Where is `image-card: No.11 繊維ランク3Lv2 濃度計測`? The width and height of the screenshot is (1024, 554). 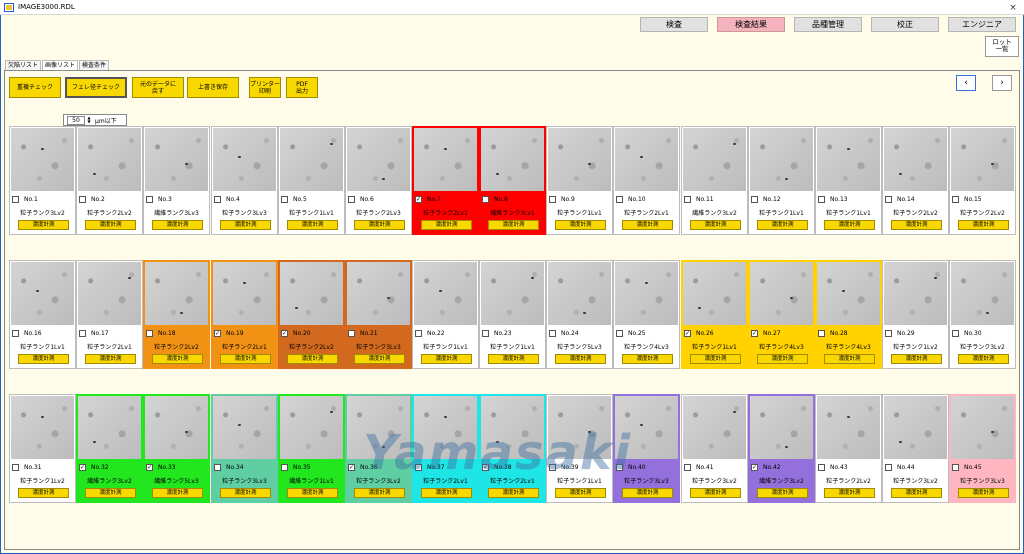
image-card: No.11 繊維ランク3Lv2 濃度計測 is located at coordinates (714, 180).